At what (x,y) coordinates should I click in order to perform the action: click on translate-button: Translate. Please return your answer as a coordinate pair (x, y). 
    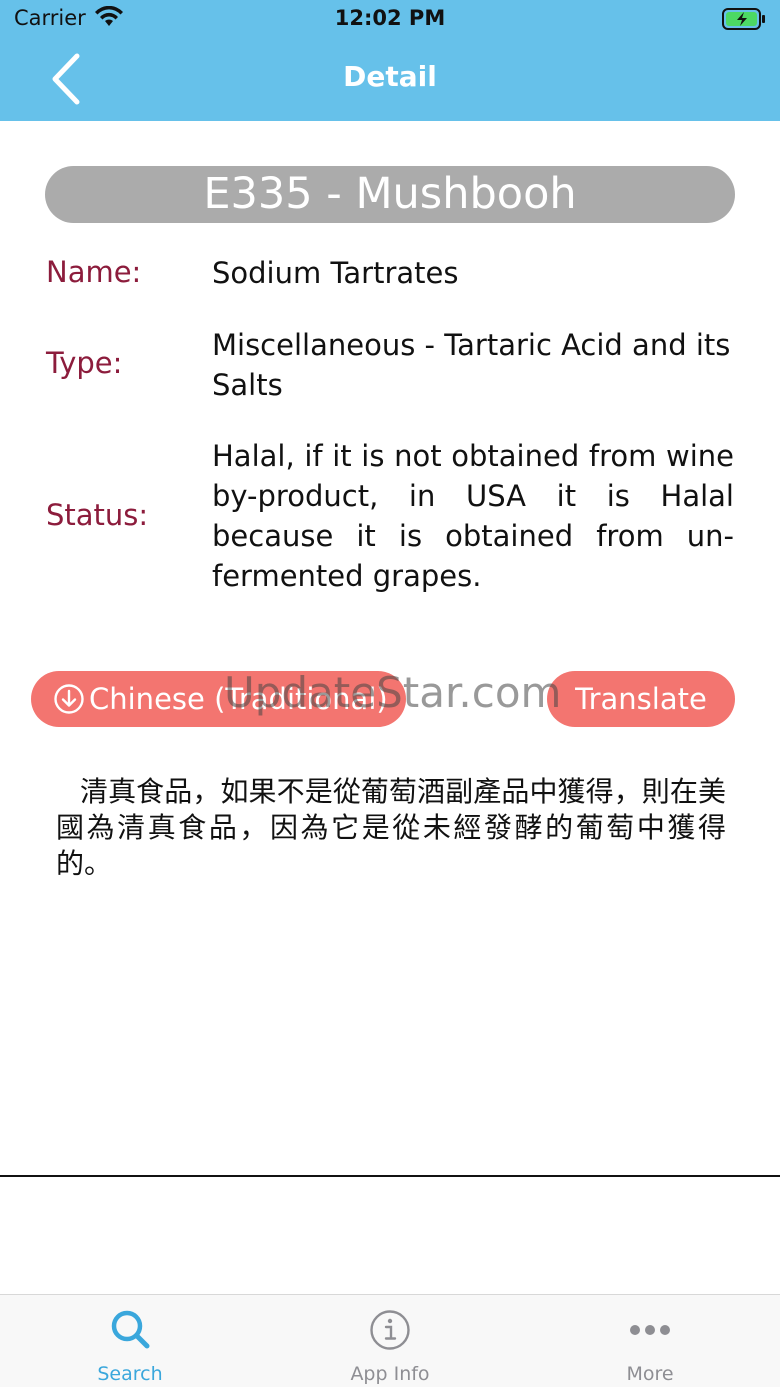
    Looking at the image, I should click on (641, 699).